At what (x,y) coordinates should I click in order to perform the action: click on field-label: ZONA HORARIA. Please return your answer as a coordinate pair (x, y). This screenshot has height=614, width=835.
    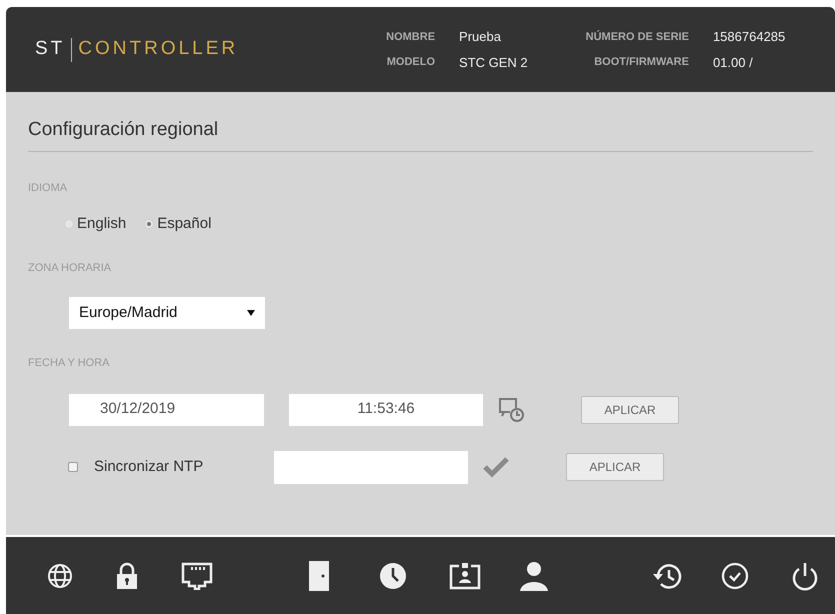
    Looking at the image, I should click on (70, 268).